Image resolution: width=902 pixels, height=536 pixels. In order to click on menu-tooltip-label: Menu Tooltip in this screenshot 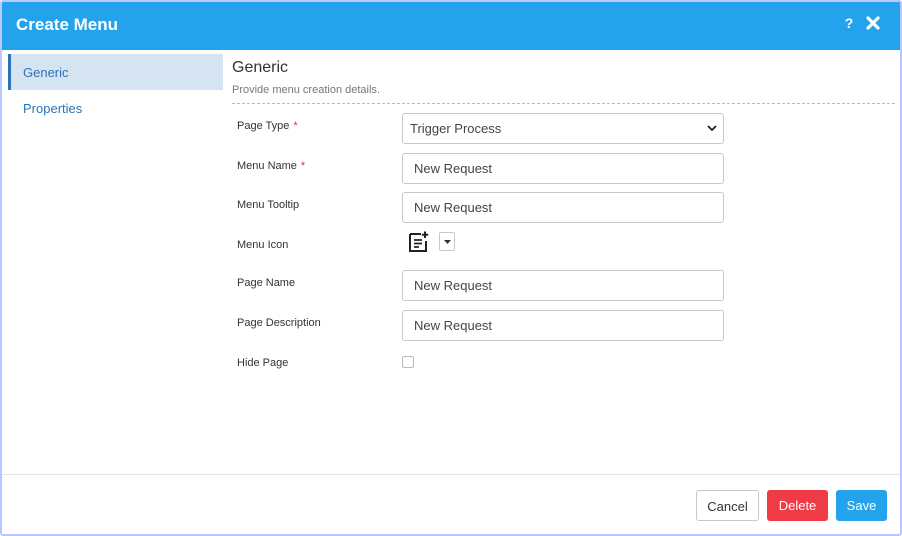, I will do `click(268, 205)`.